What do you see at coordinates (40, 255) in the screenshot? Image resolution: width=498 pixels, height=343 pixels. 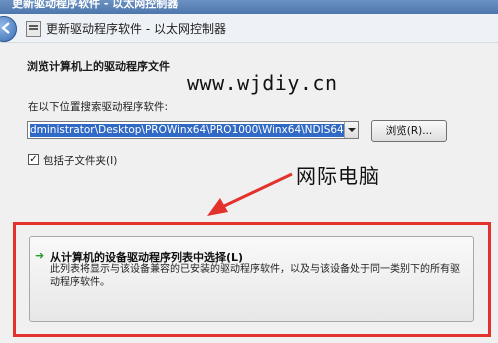 I see `green-arrow-icon: ➜` at bounding box center [40, 255].